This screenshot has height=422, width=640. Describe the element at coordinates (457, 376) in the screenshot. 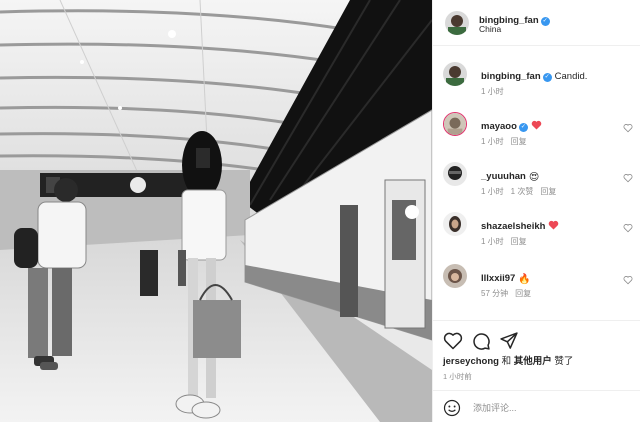

I see `post-timestamp: 1 小时前` at that location.